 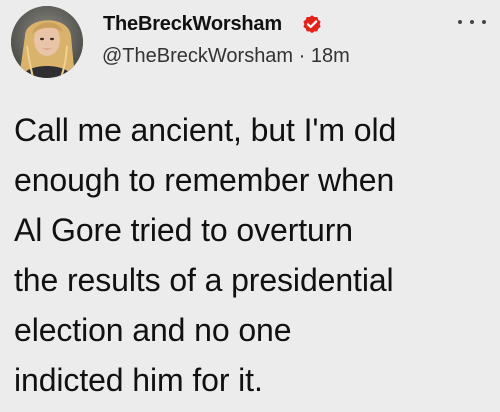 I want to click on tweet-text-line: the results of a presidential, so click(x=204, y=280).